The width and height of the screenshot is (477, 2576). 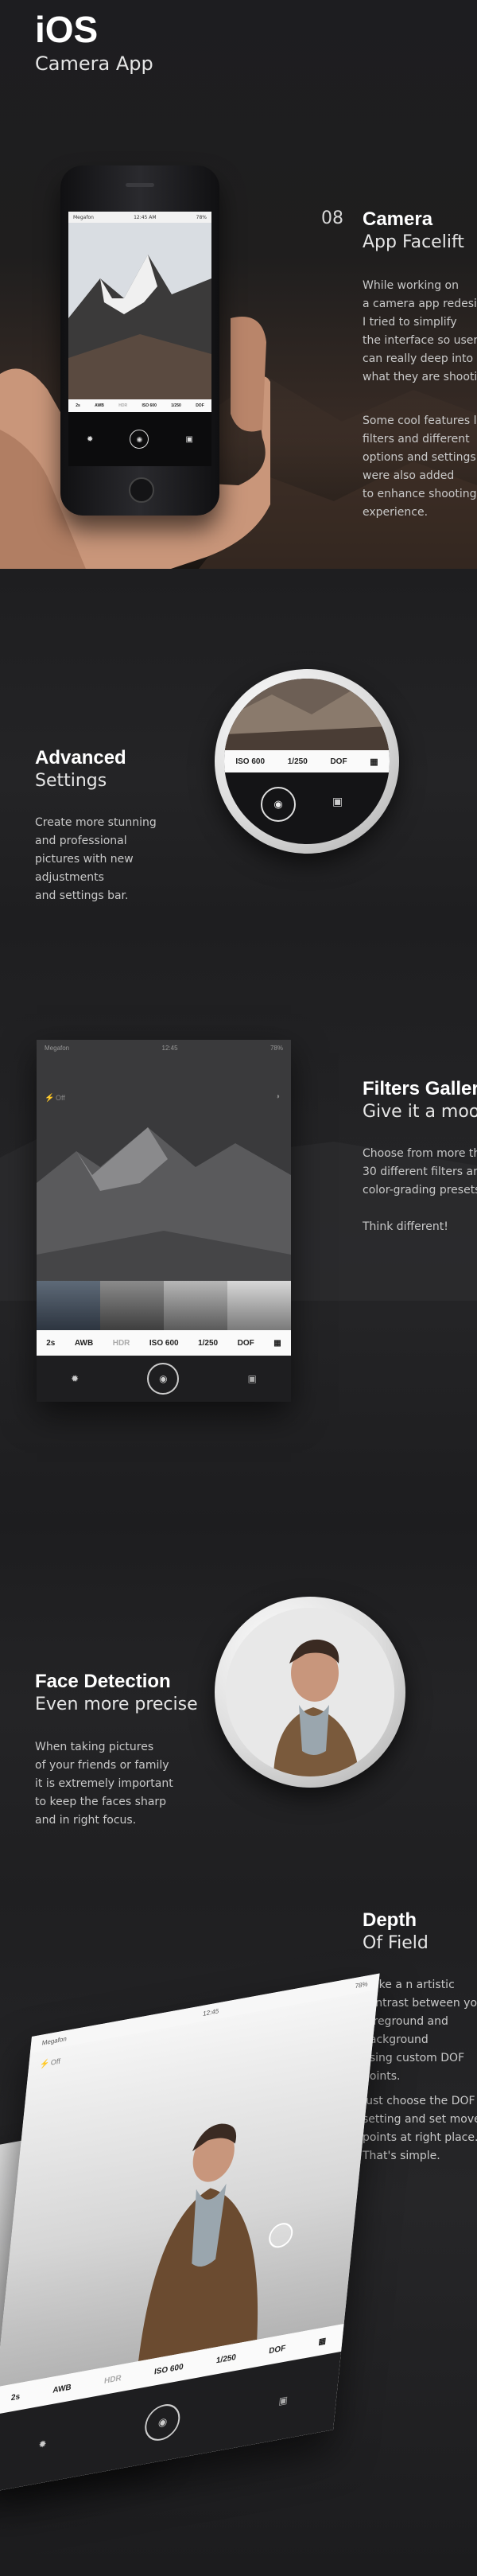 I want to click on toolbar-hdr: HDR, so click(x=122, y=406).